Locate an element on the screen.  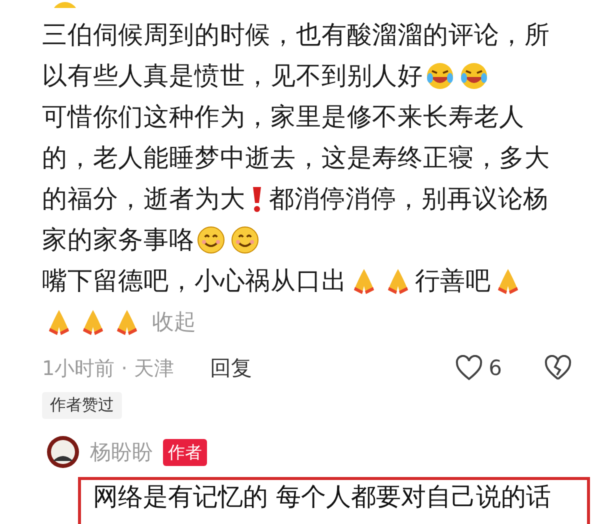
comment-text: 行善吧 is located at coordinates (453, 281).